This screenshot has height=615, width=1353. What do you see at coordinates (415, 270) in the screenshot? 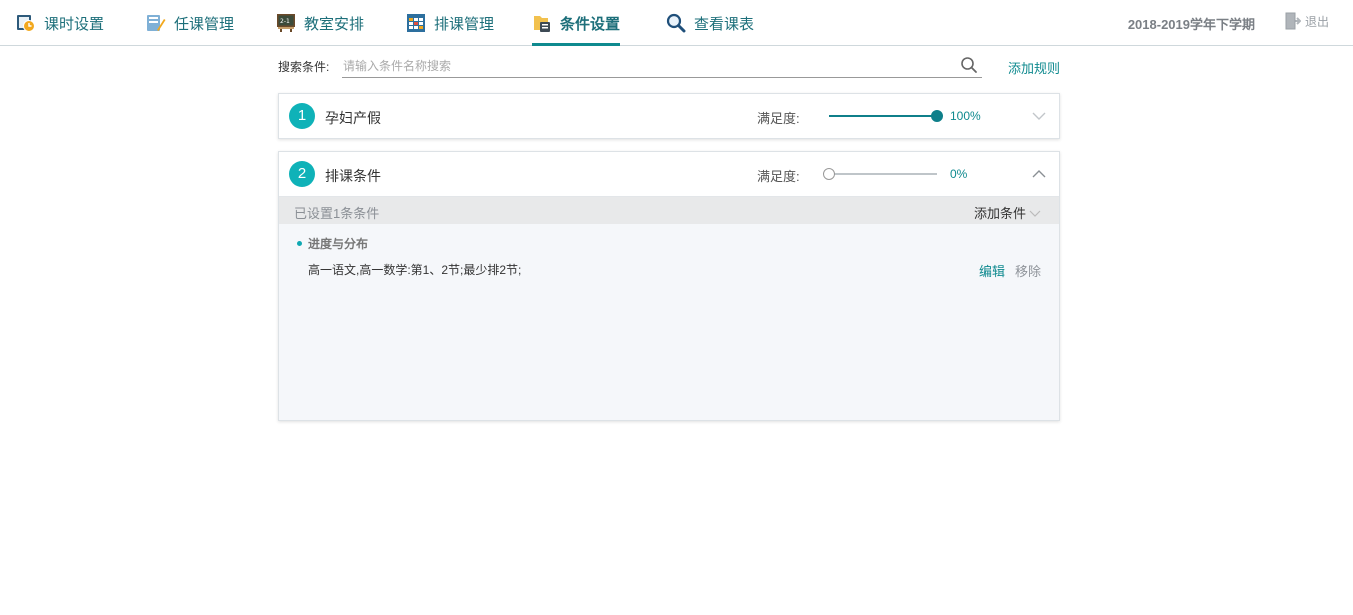
I see `condition-detail: 高一语文,高一数学:第1、2节;最少排2节;` at bounding box center [415, 270].